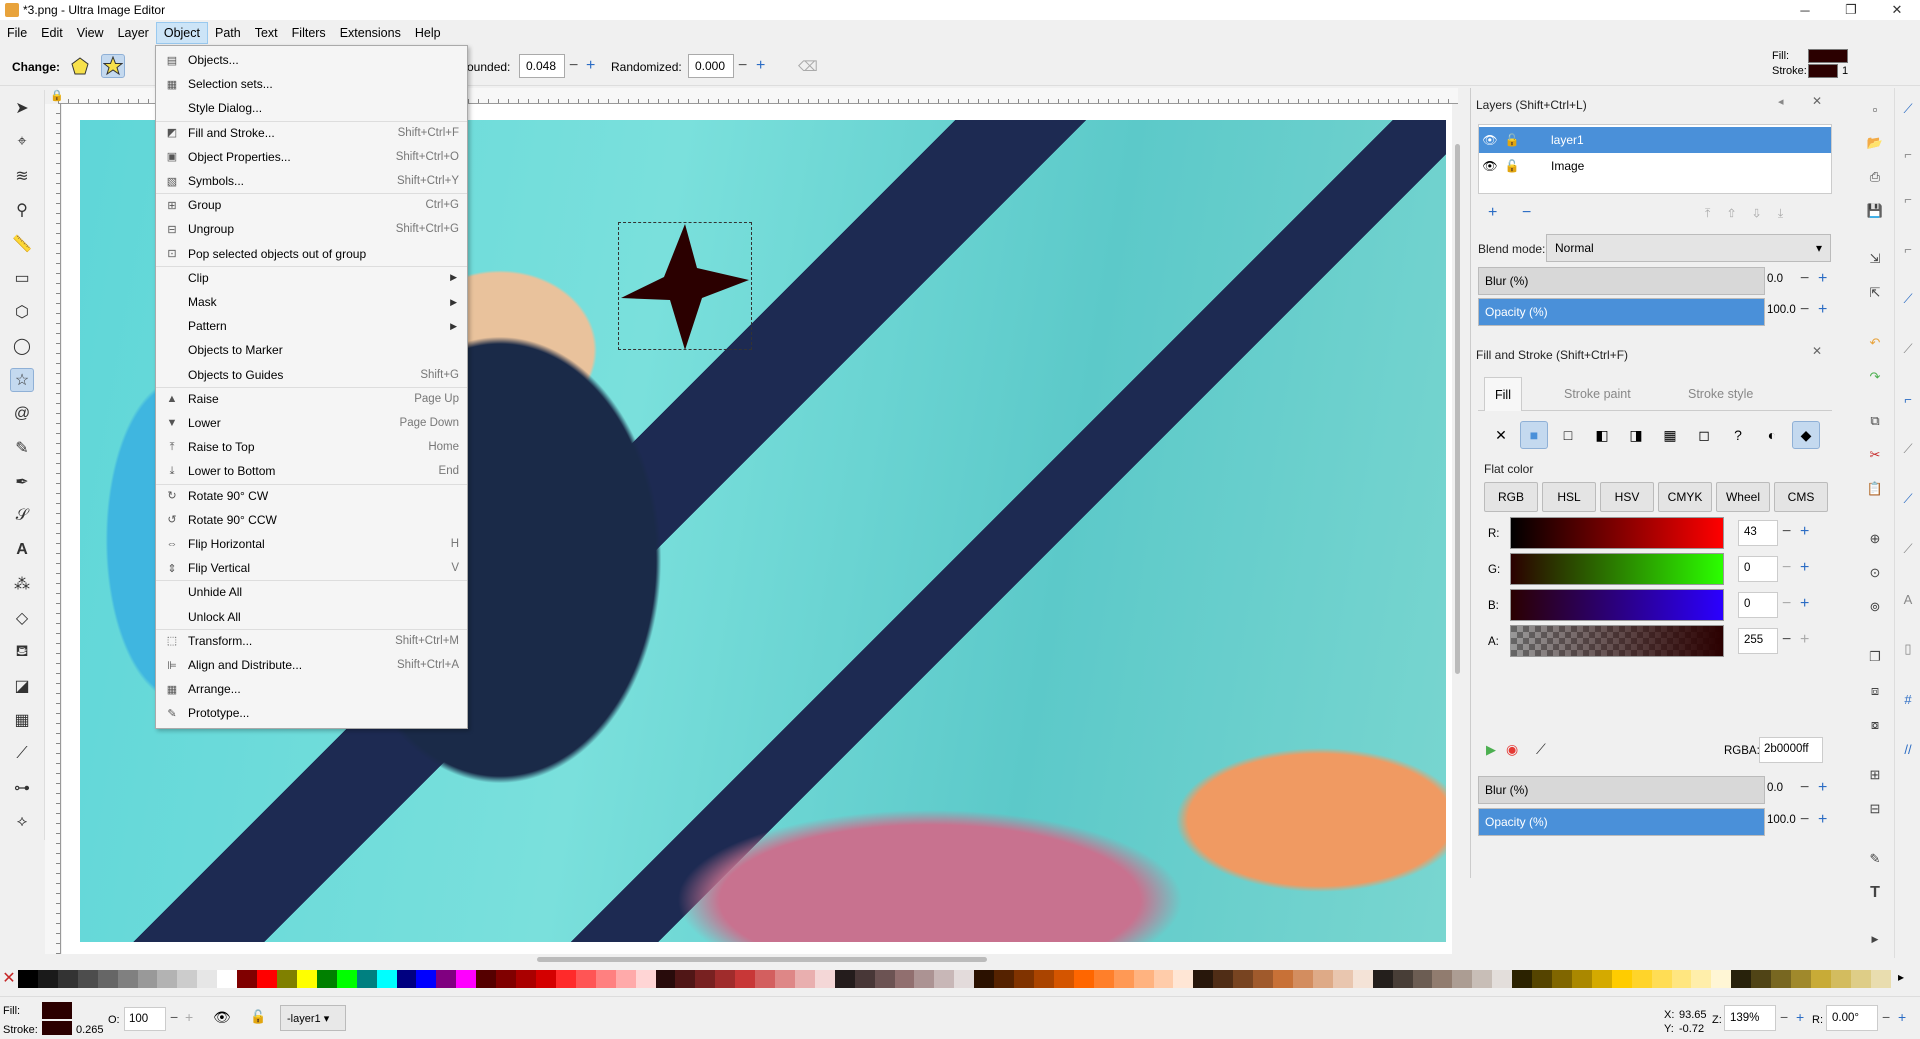  I want to click on fill-blur-slider: Blur (%) 0.0 − +, so click(1655, 790).